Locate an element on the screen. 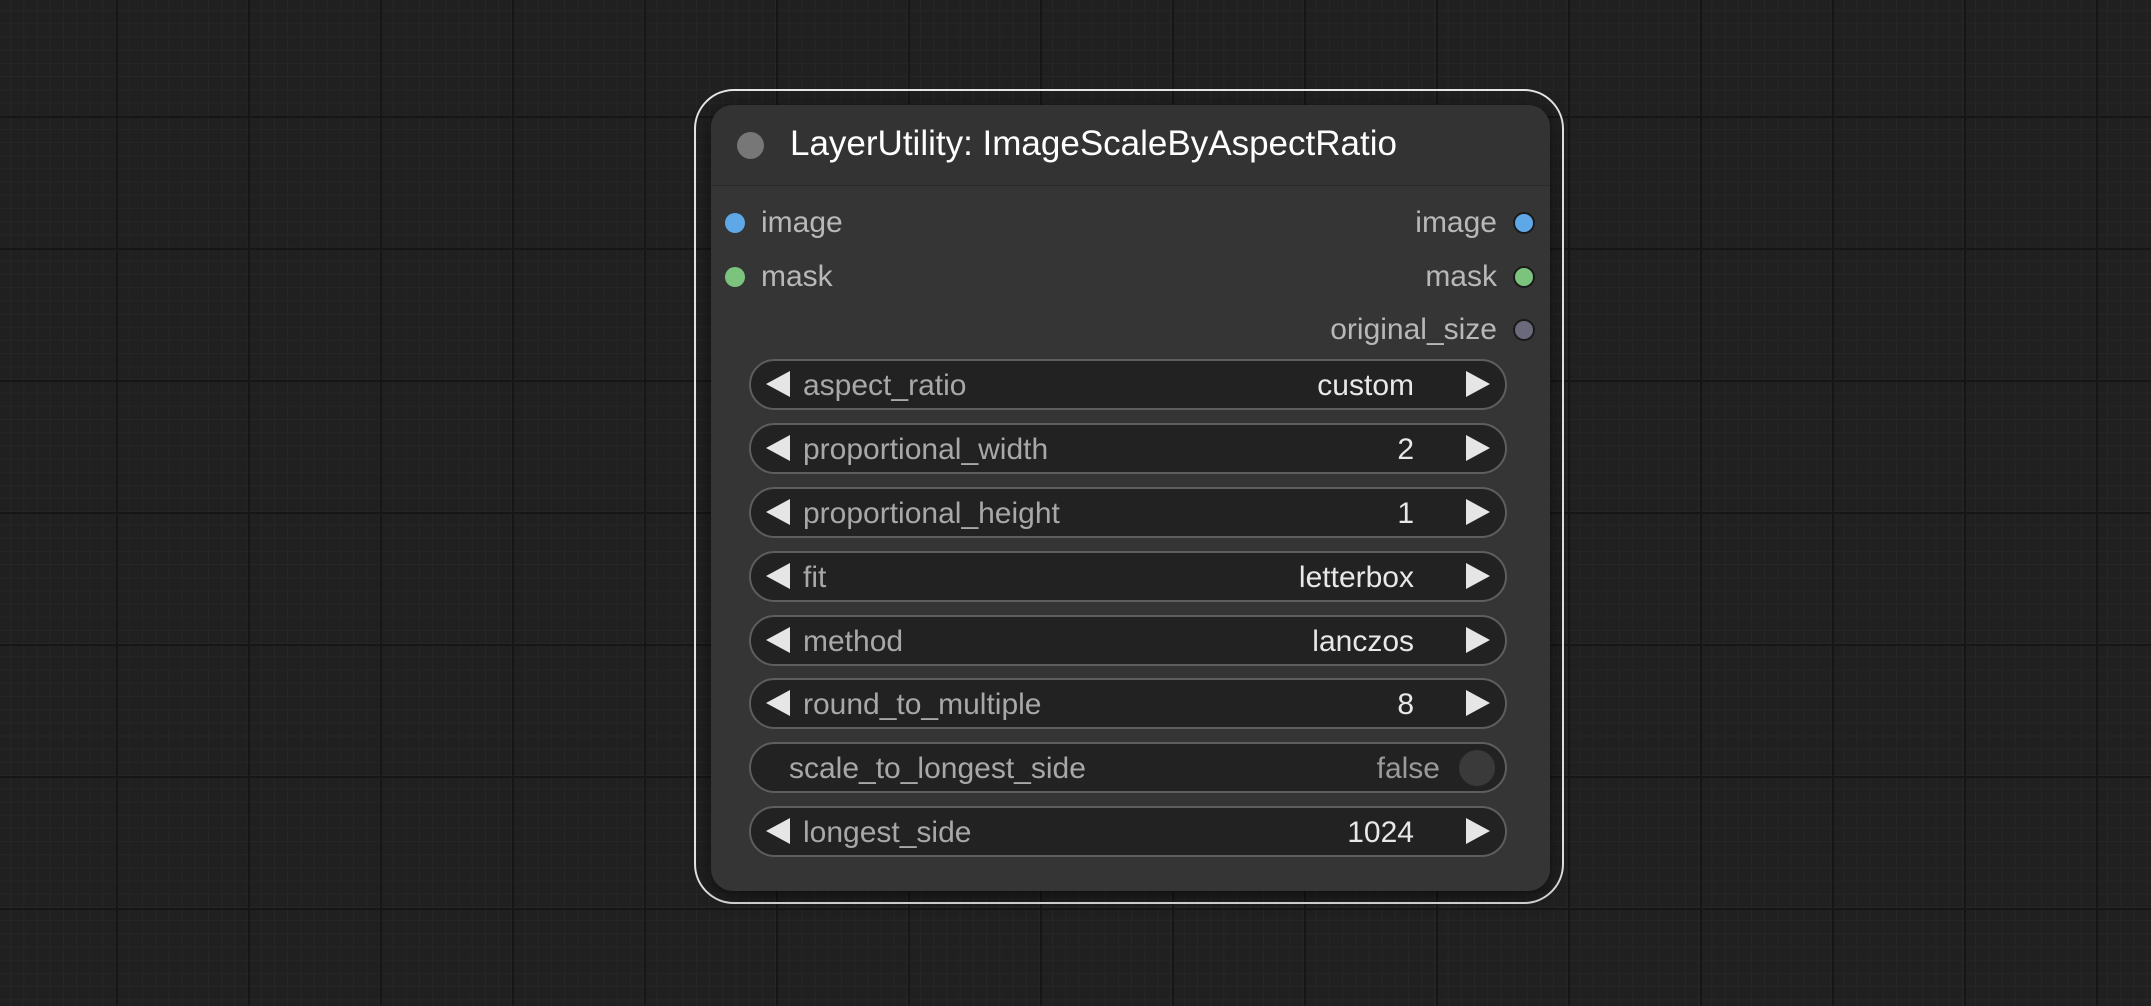  input-slot-mask: mask is located at coordinates (779, 277).